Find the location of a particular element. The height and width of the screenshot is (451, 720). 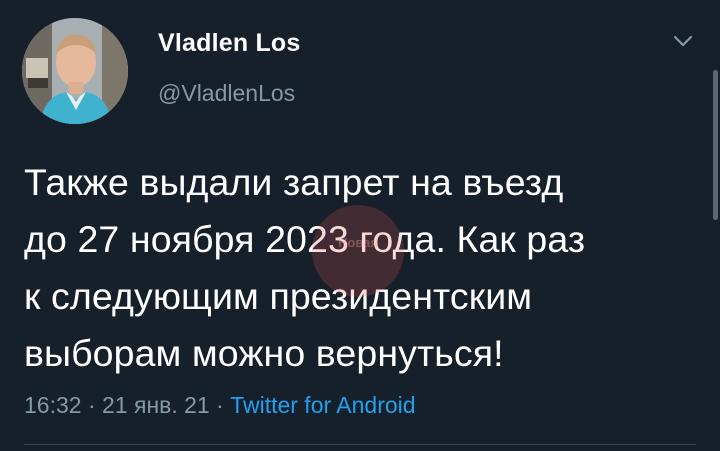

author-name: Vladlen Los is located at coordinates (229, 43).